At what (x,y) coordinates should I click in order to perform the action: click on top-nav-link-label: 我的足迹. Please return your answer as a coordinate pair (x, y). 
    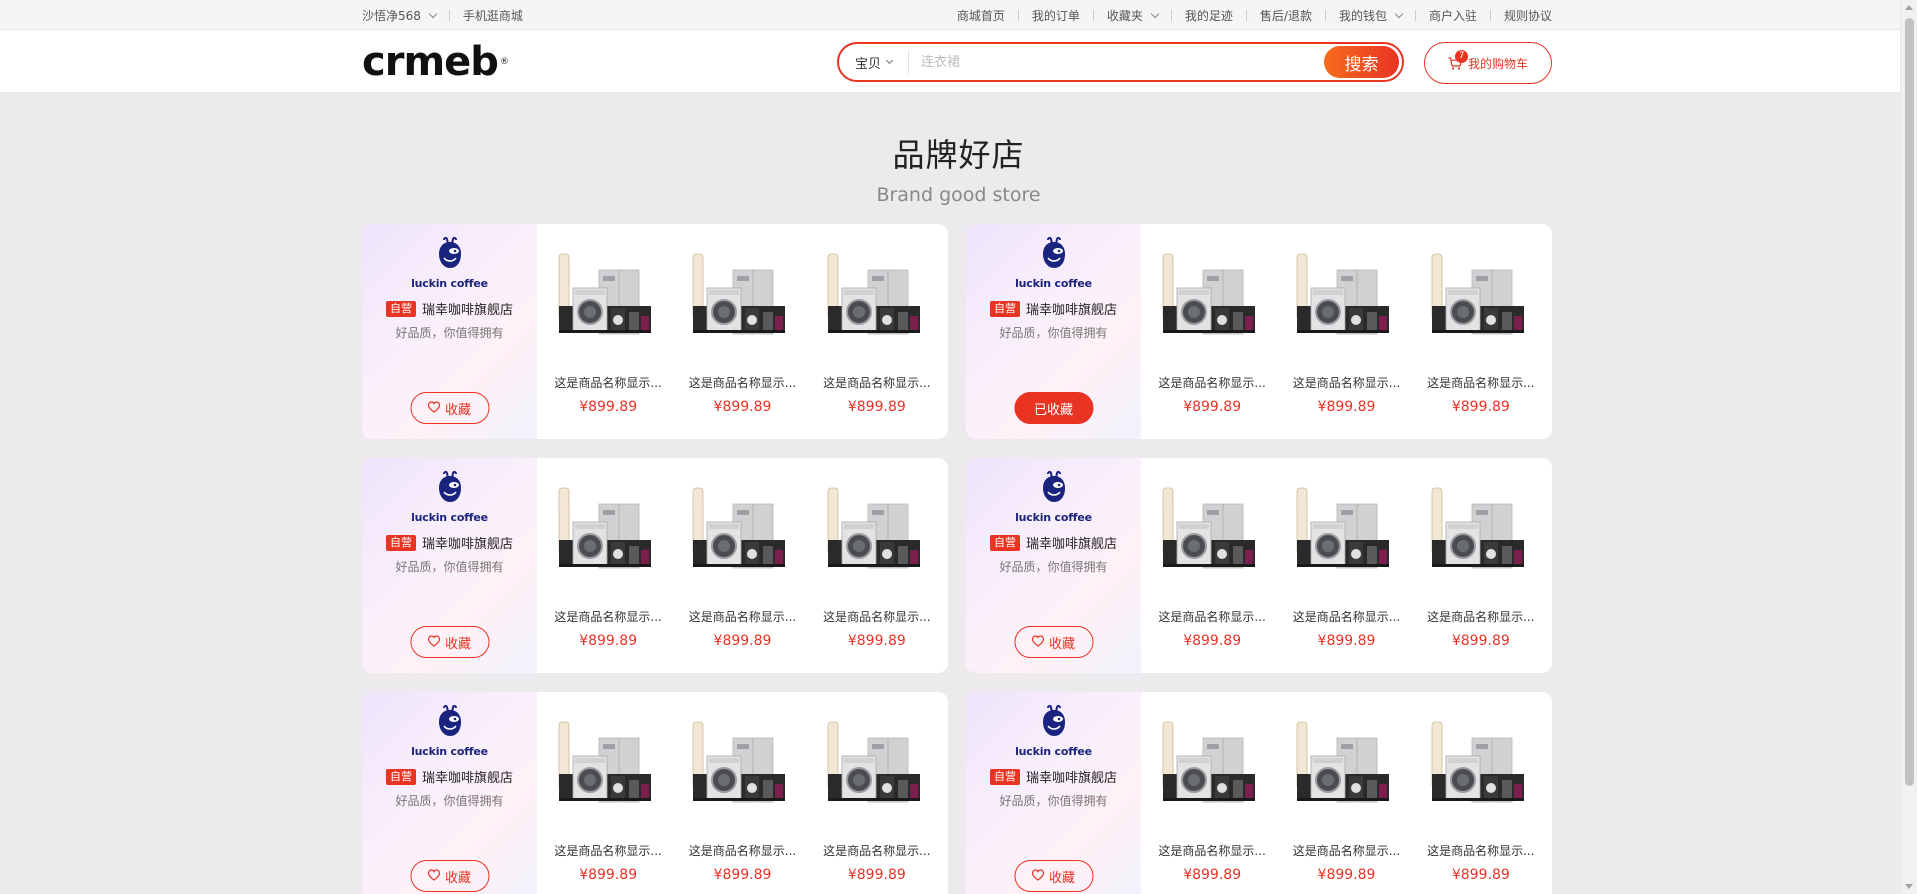
    Looking at the image, I should click on (1208, 15).